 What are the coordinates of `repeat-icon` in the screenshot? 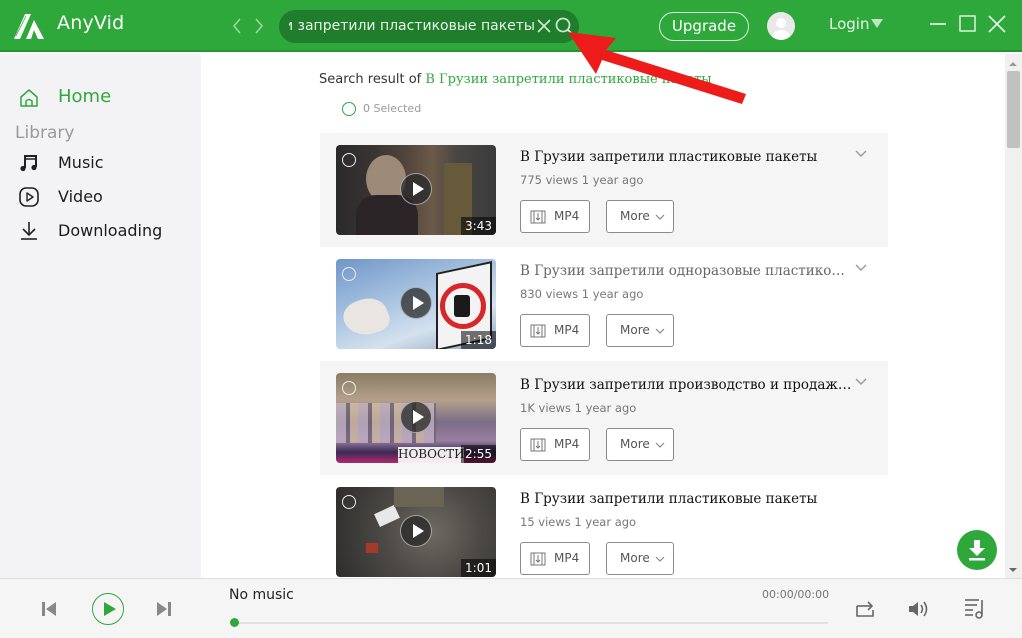 It's located at (865, 609).